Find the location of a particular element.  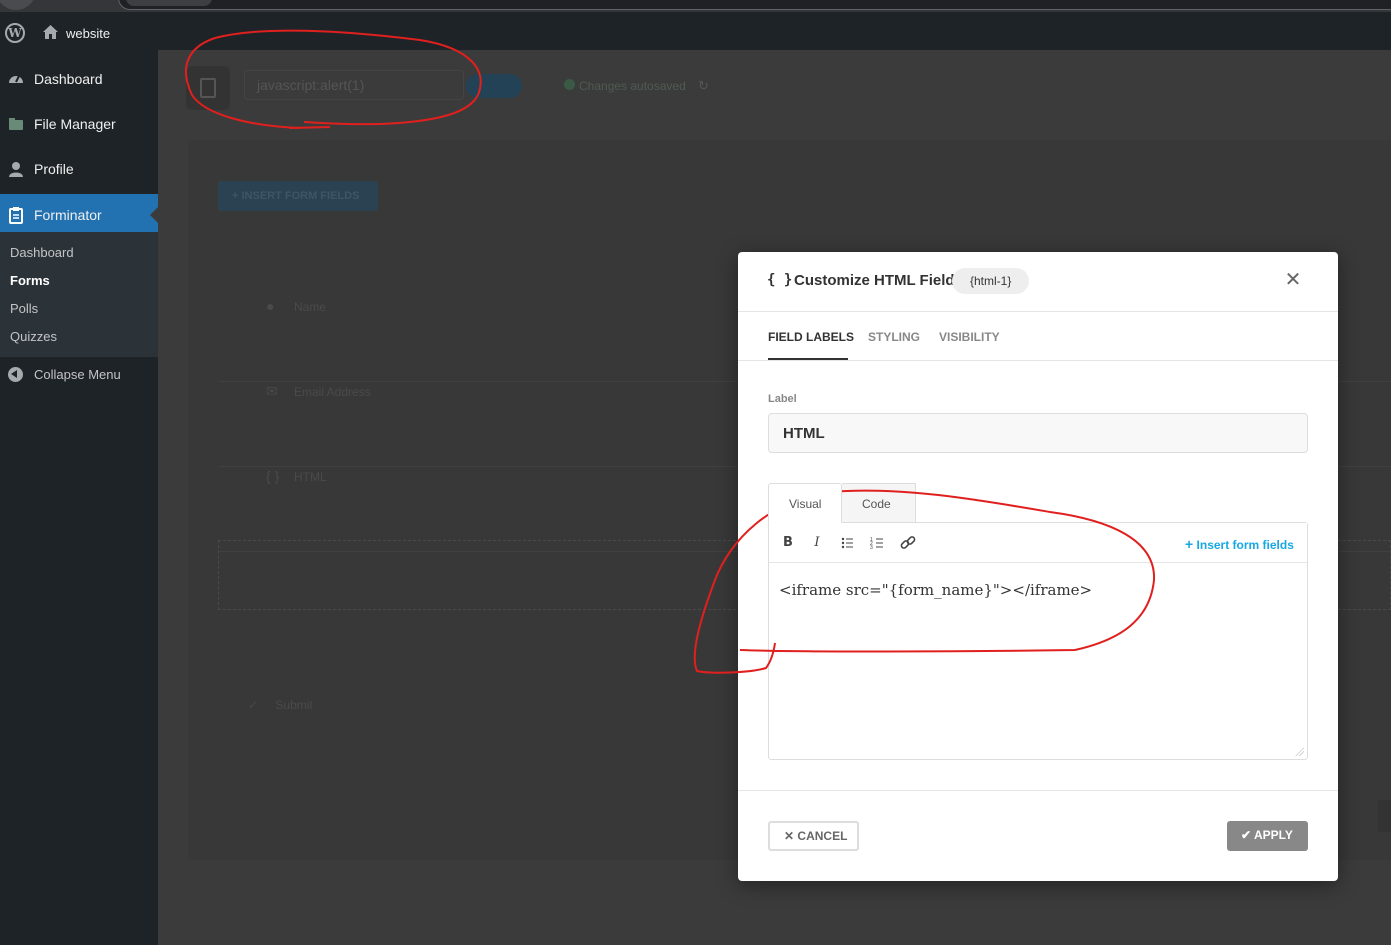

editor-toolbar: B I 123 + Insert form fields is located at coordinates (1038, 543).